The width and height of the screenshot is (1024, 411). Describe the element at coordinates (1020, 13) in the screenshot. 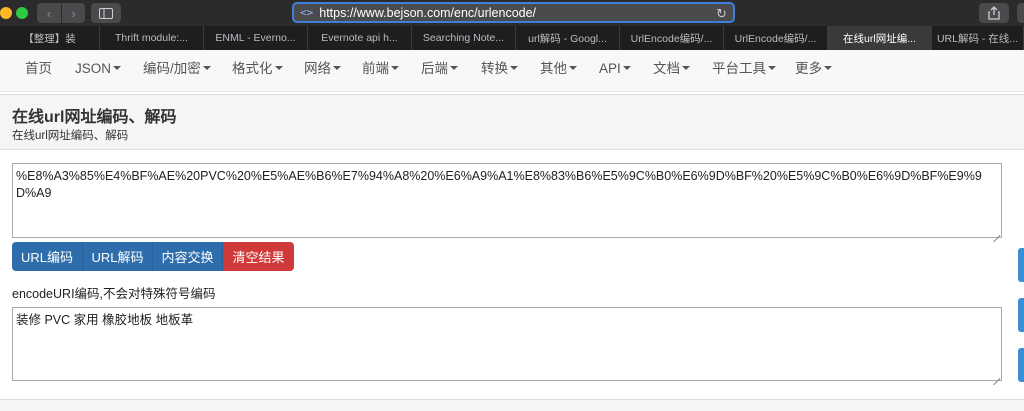

I see `toolbar-overflow-button` at that location.